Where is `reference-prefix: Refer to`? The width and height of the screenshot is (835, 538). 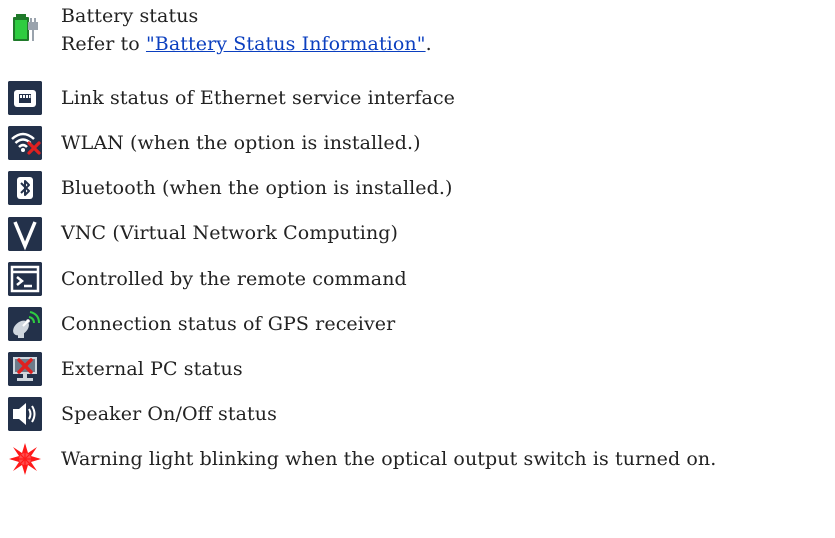 reference-prefix: Refer to is located at coordinates (103, 44).